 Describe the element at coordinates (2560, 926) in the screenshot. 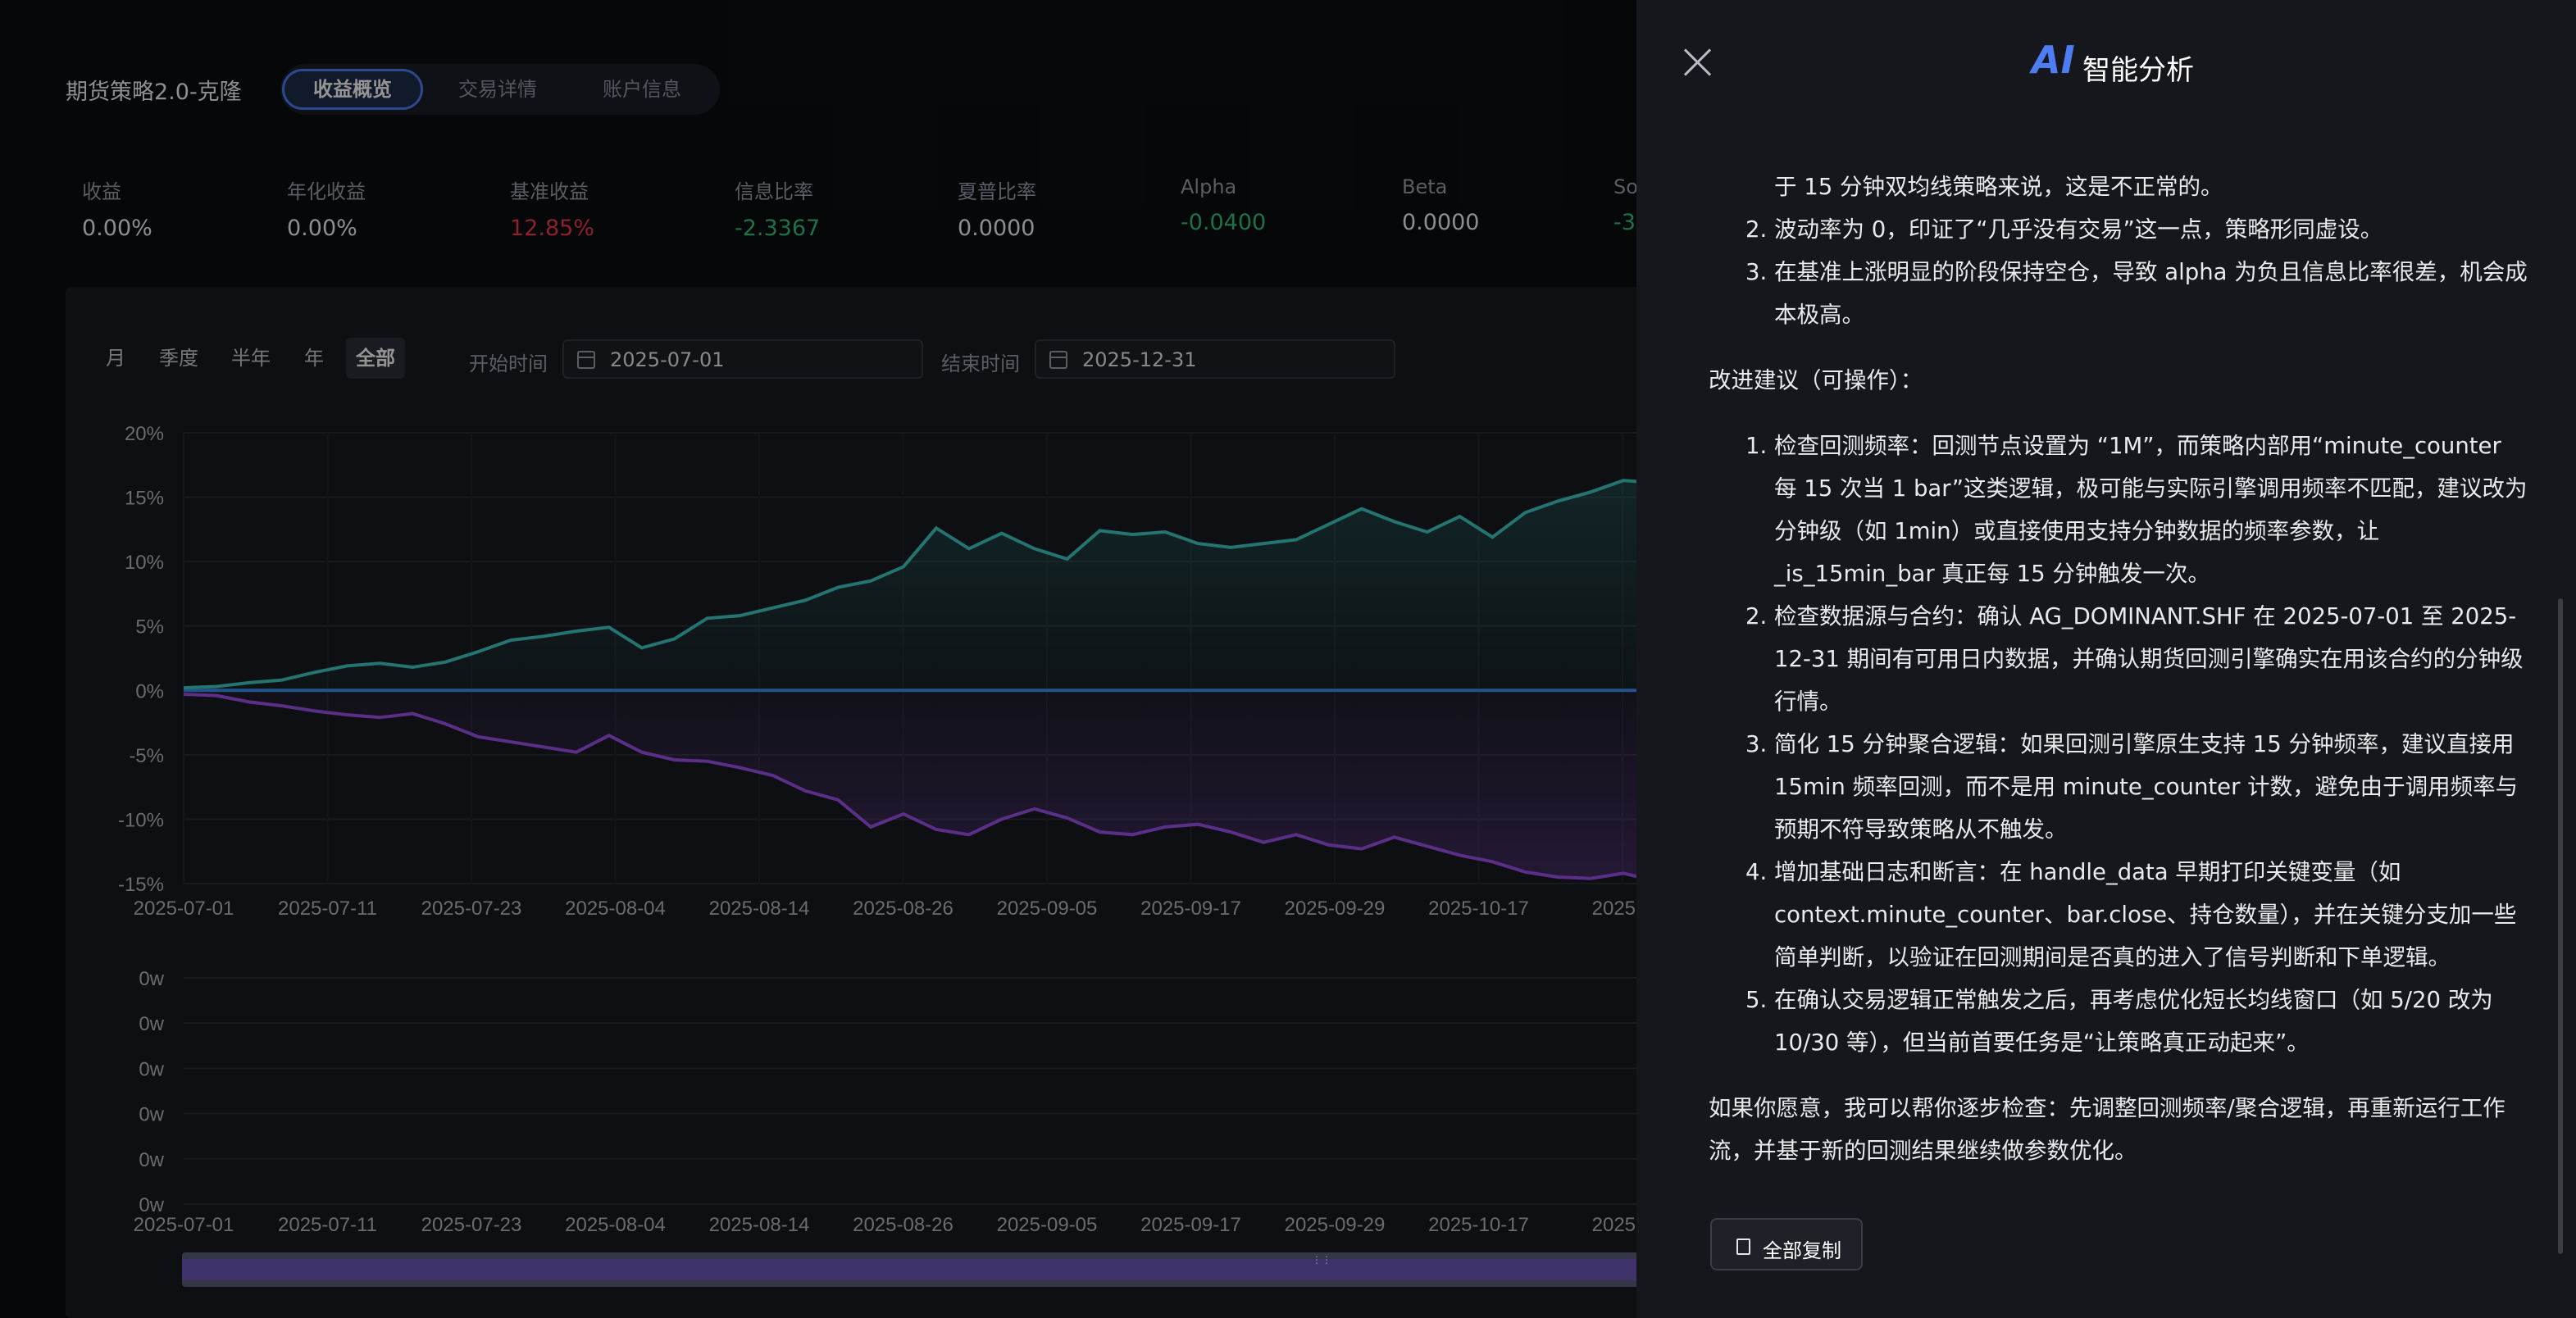

I see `panel-scrollbar` at that location.